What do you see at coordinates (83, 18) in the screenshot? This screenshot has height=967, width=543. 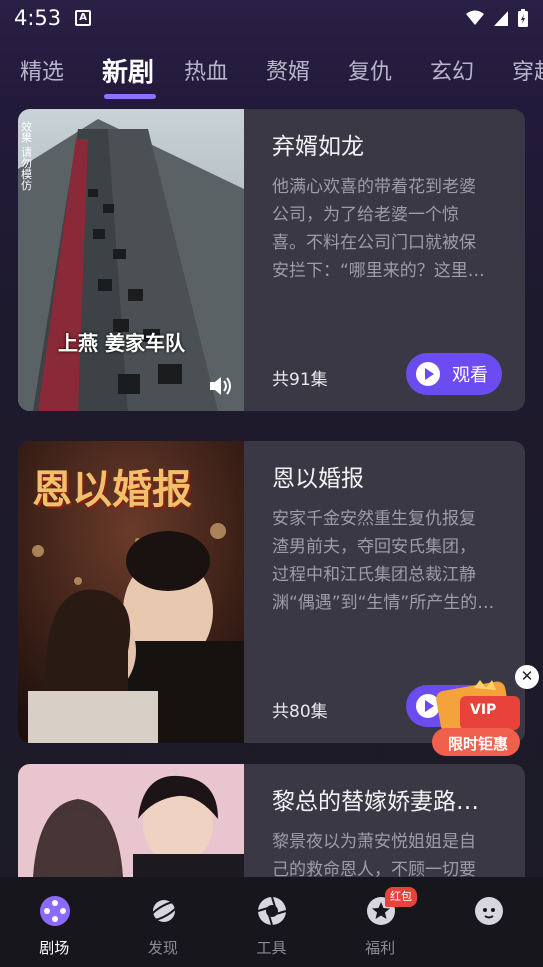 I see `notification-a-icon: A` at bounding box center [83, 18].